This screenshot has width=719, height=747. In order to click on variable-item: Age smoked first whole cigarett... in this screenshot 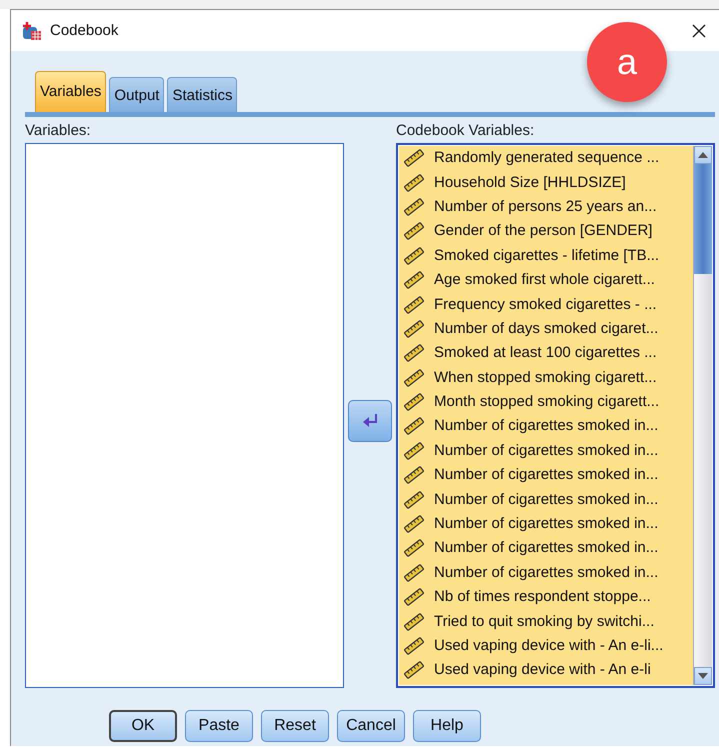, I will do `click(544, 280)`.